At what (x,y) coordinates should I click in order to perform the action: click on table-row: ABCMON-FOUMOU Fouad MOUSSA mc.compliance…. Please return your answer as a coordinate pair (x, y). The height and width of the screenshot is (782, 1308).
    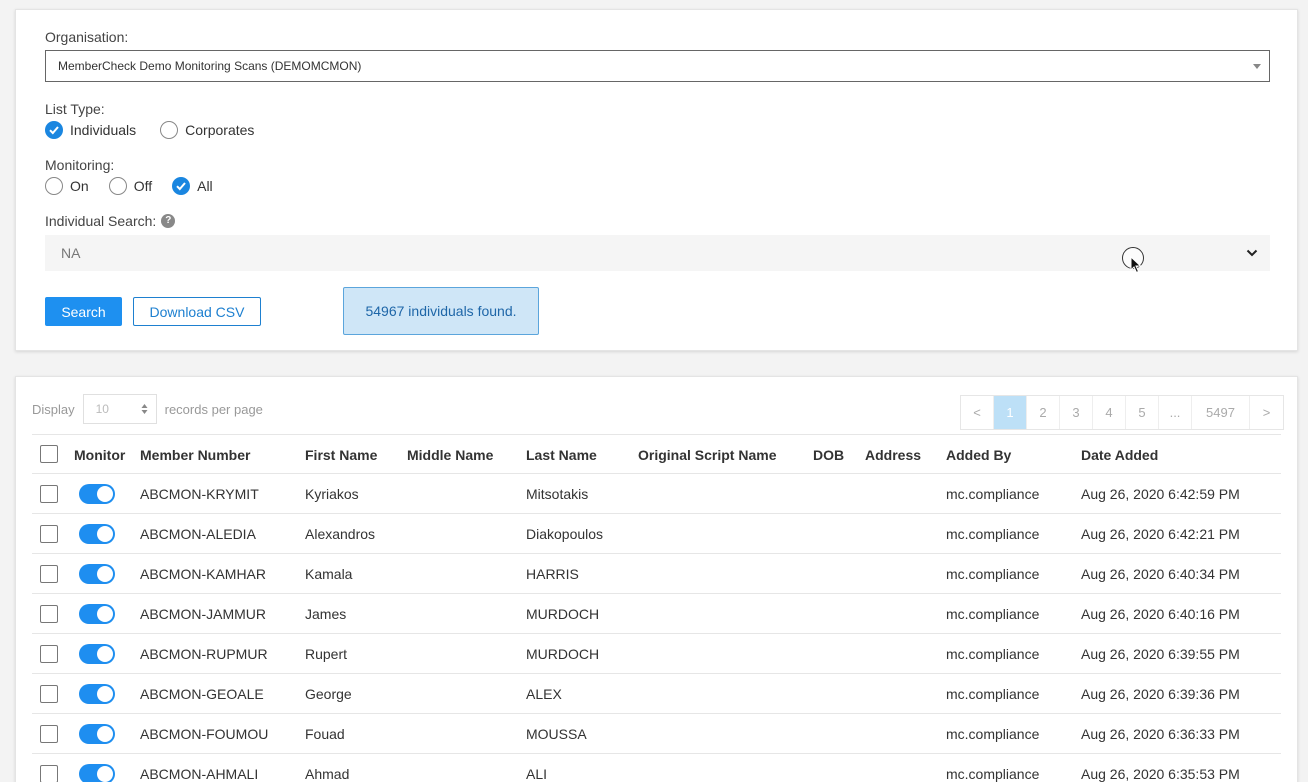
    Looking at the image, I should click on (656, 734).